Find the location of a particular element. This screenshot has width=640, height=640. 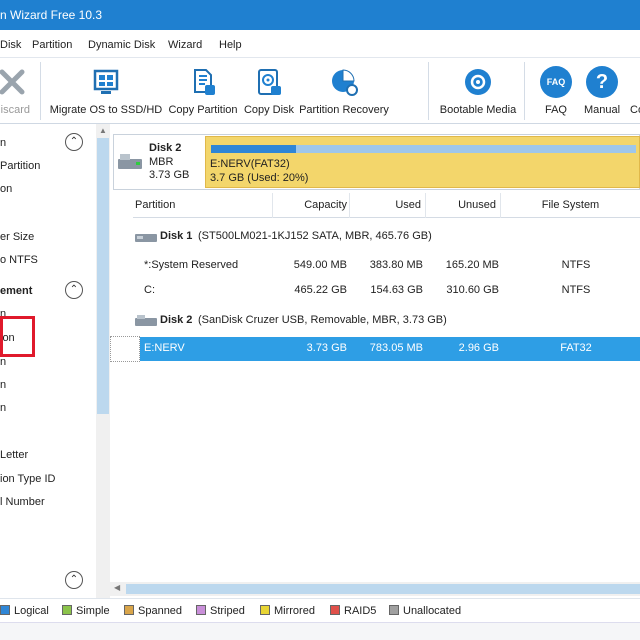

faq-icon: FAQ is located at coordinates (556, 82).